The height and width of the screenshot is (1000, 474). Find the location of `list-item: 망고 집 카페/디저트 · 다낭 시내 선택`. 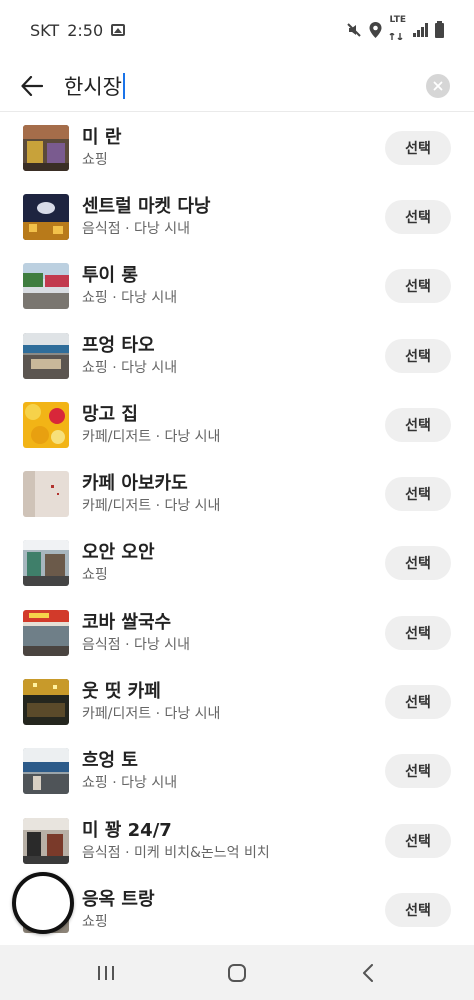

list-item: 망고 집 카페/디저트 · 다낭 시내 선택 is located at coordinates (237, 424).